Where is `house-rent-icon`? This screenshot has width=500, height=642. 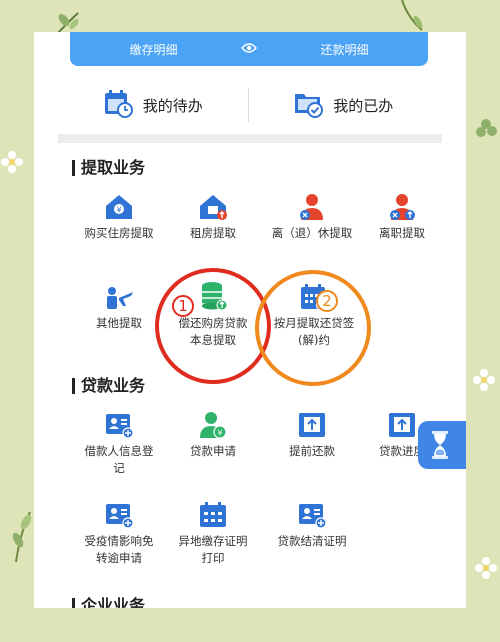
house-rent-icon is located at coordinates (213, 207).